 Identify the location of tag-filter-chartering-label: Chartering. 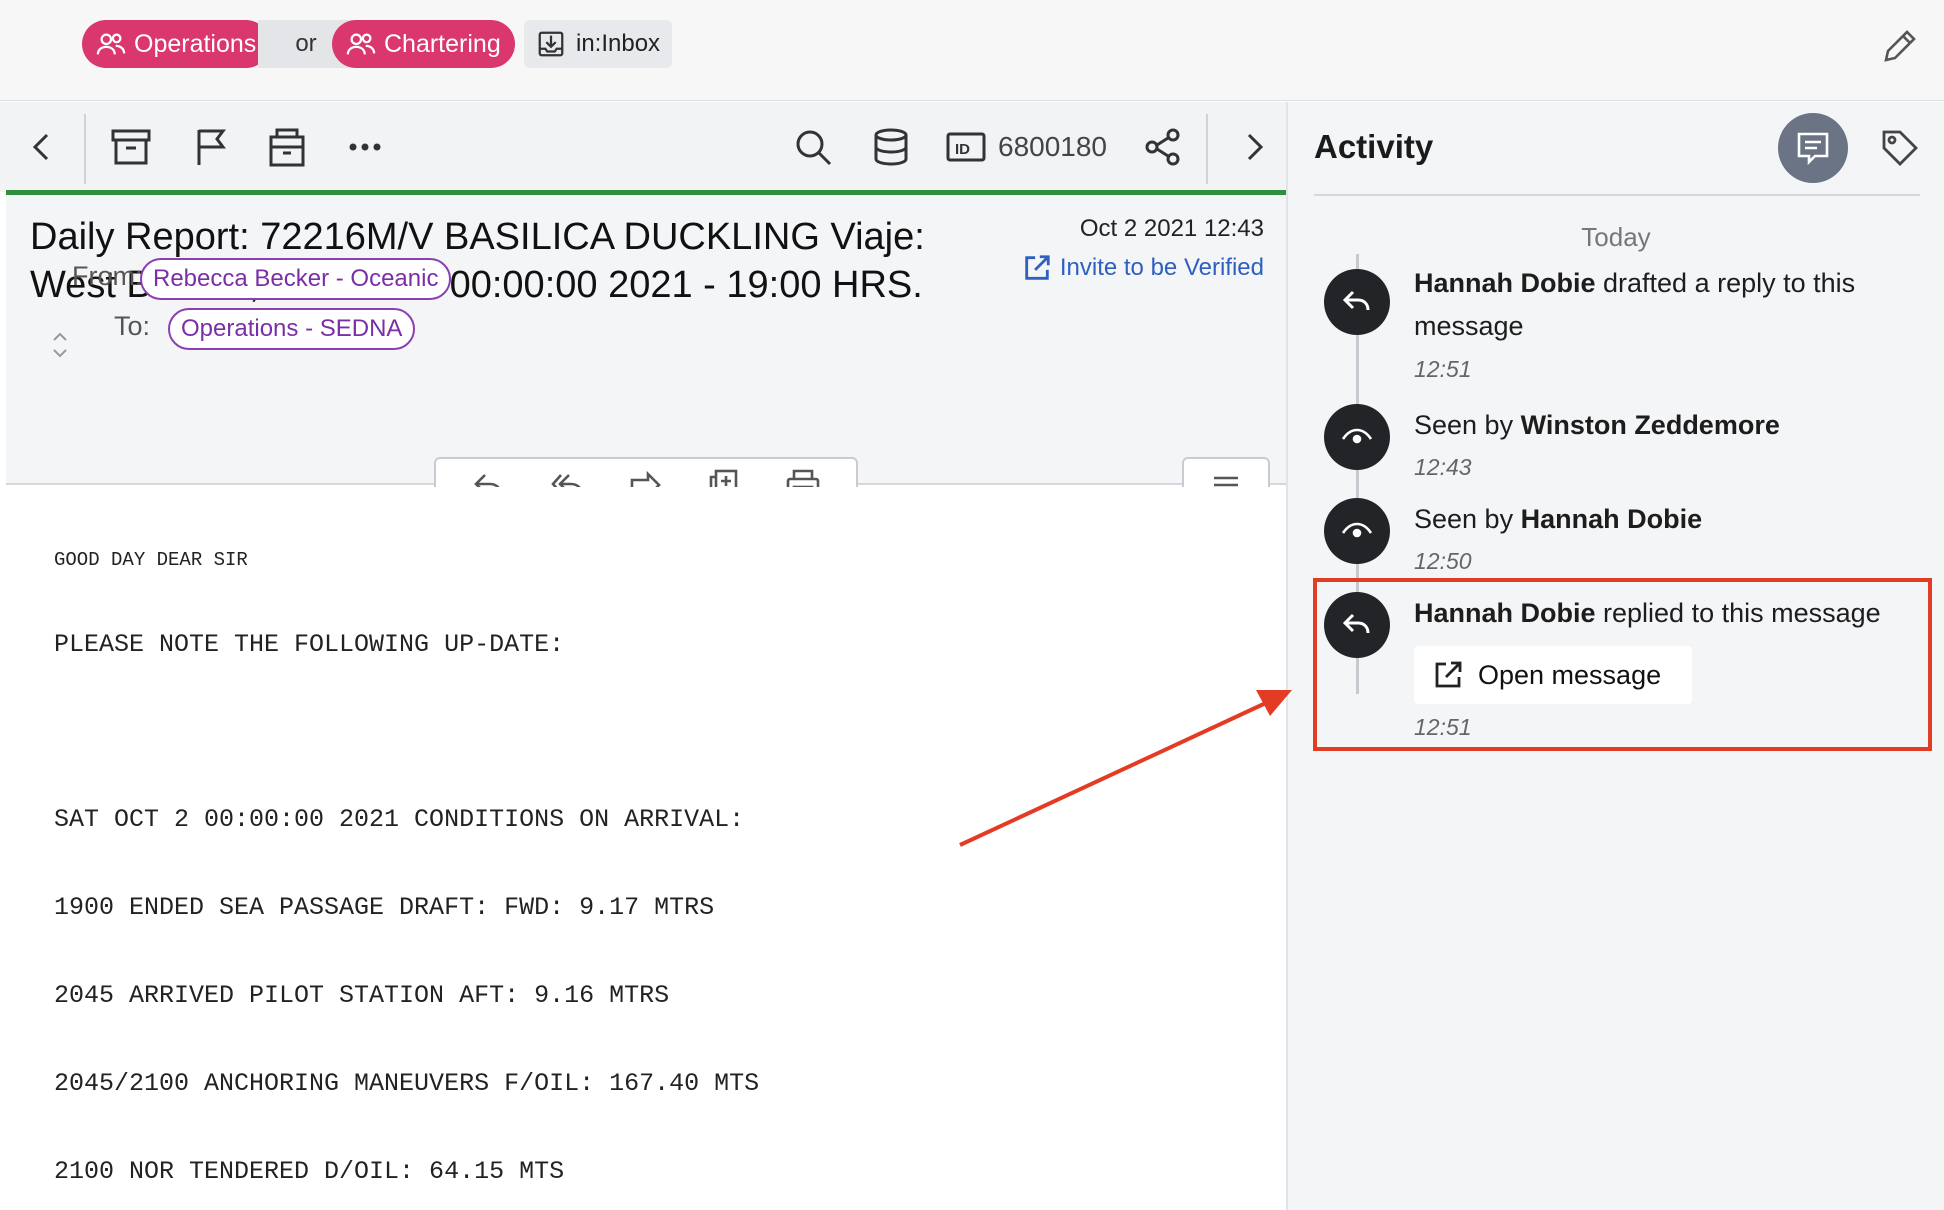
(442, 43).